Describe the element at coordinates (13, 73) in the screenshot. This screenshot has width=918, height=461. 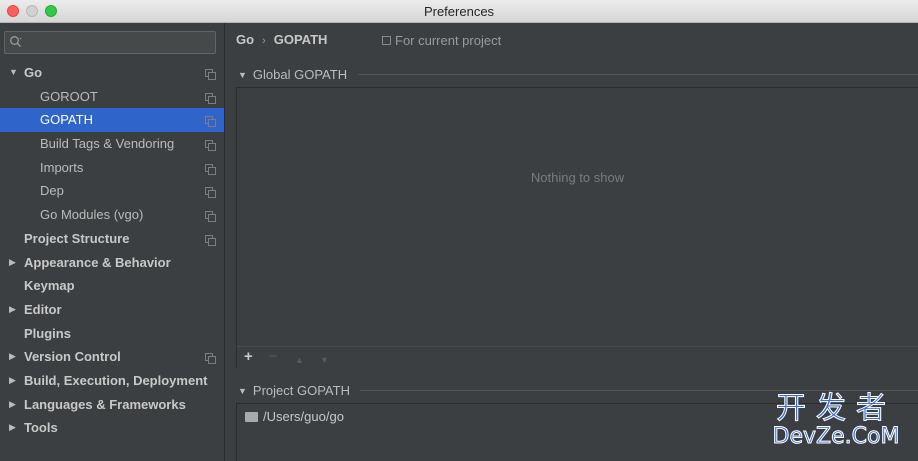
I see `expanded-arrow-icon: ▼` at that location.